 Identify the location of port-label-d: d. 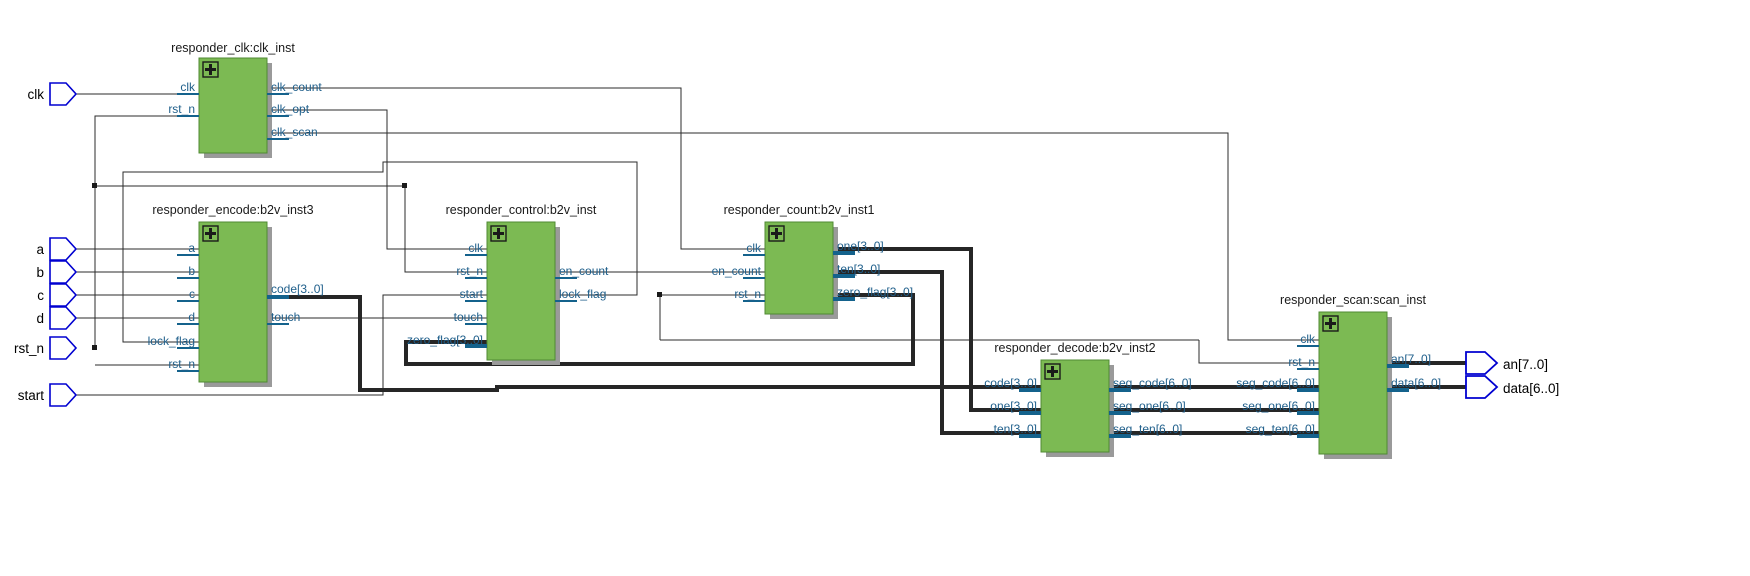
(191, 317).